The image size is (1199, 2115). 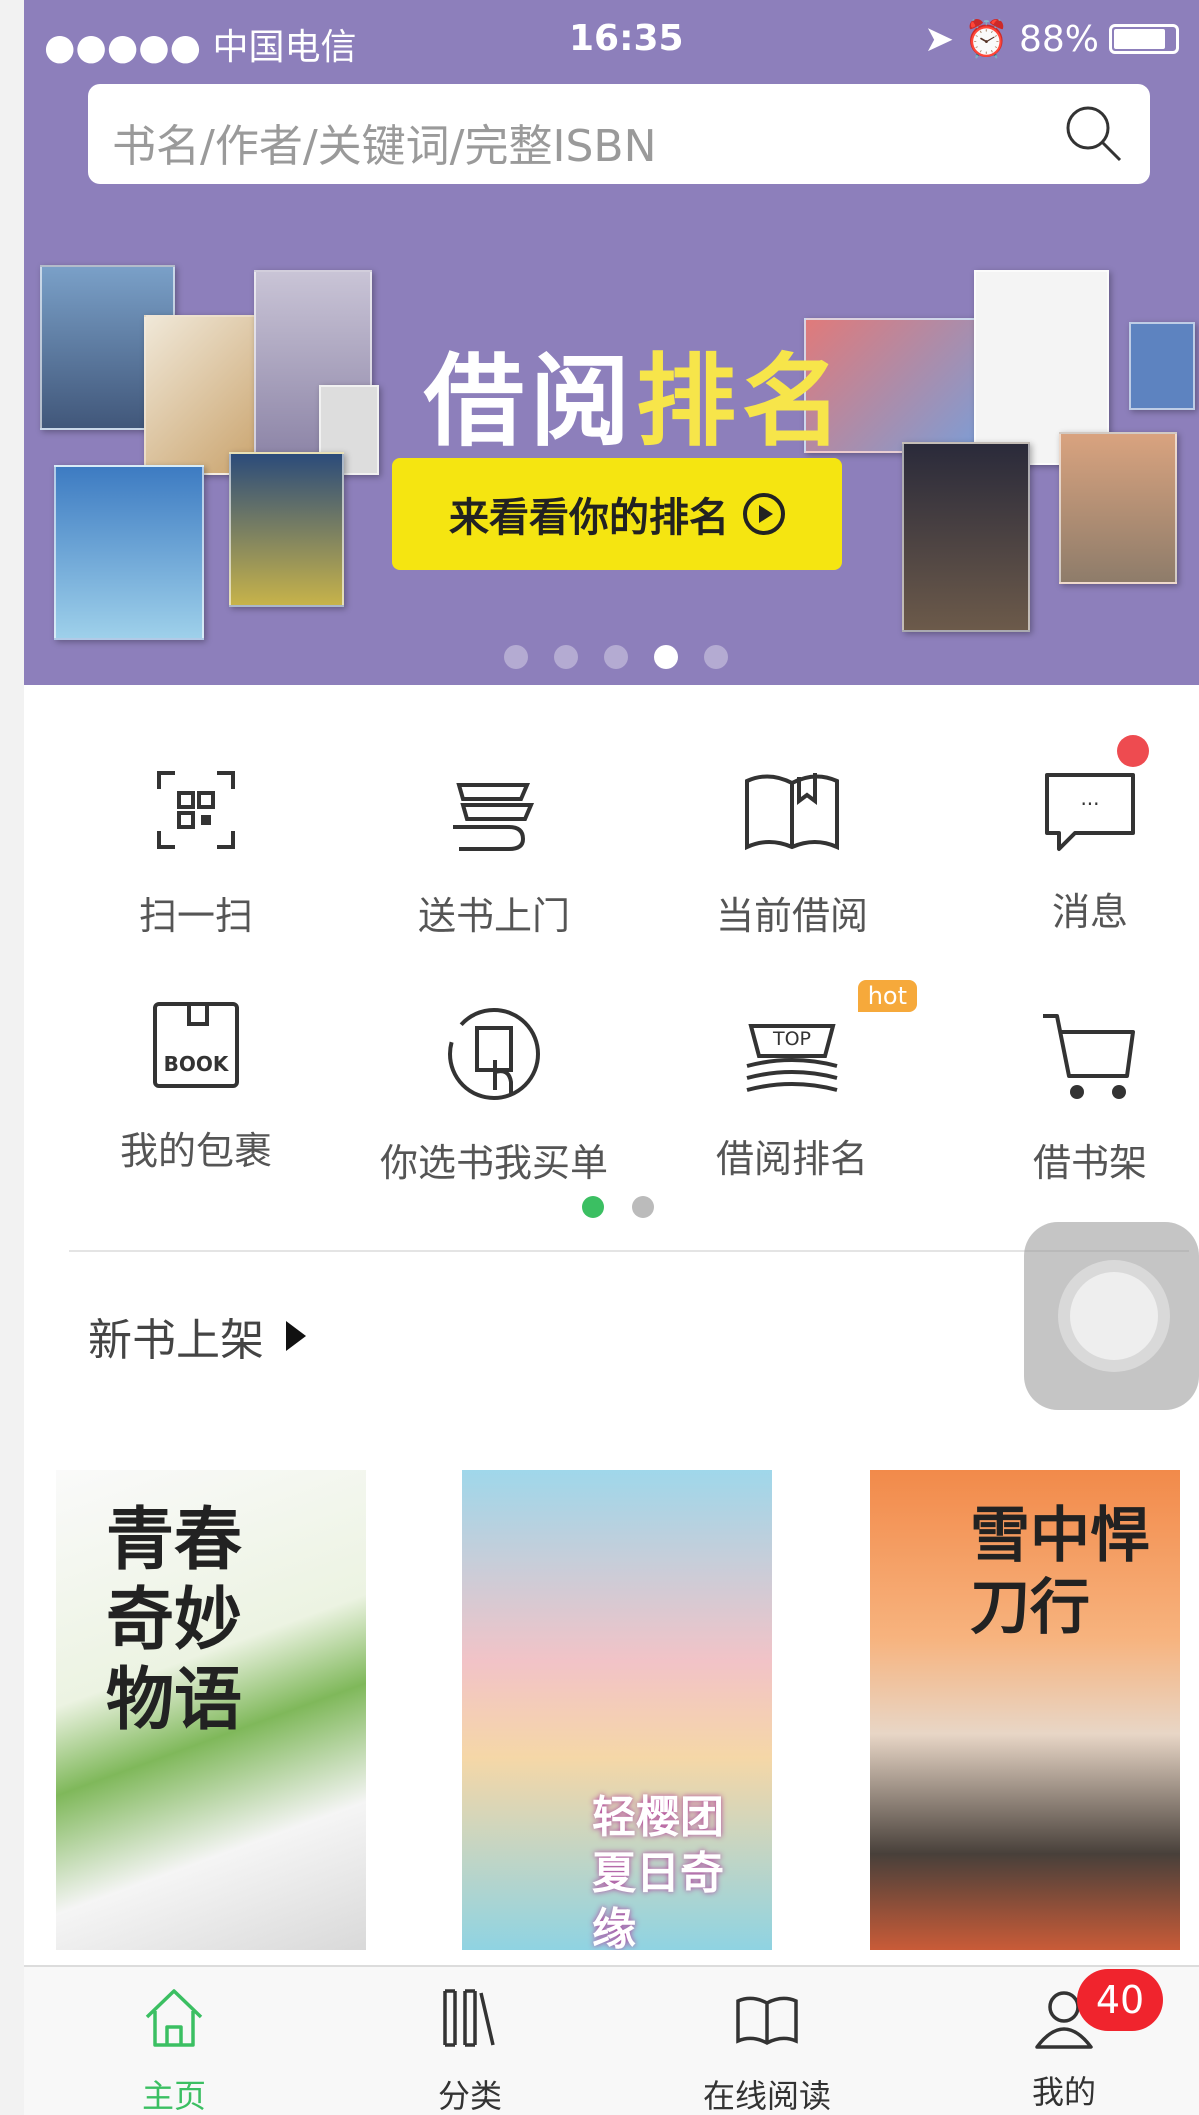 I want to click on banner-title-white: 借阅, so click(x=530, y=401).